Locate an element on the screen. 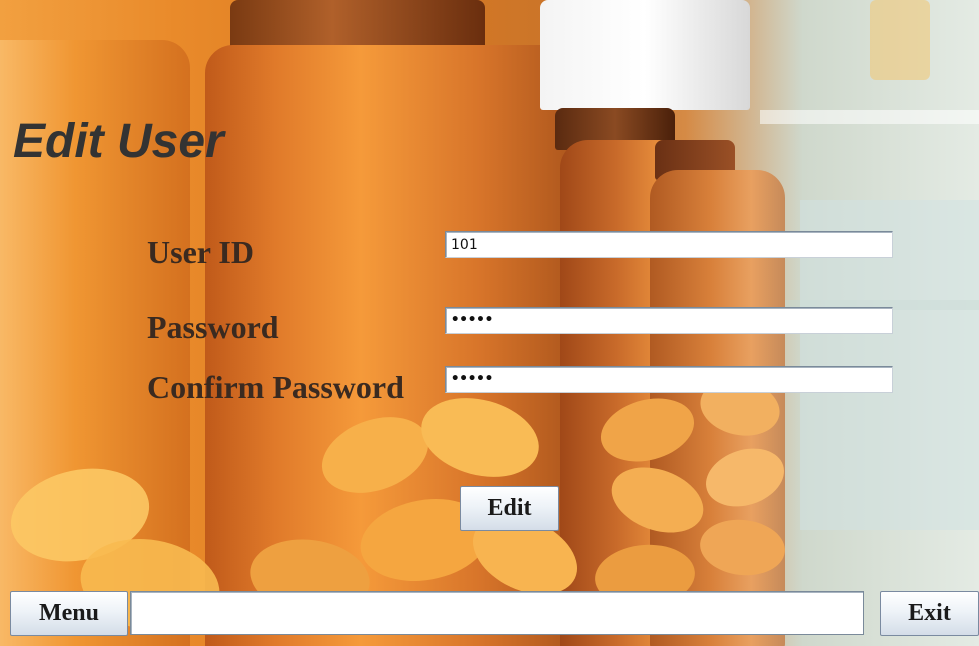  jar-cap-white is located at coordinates (645, 55).